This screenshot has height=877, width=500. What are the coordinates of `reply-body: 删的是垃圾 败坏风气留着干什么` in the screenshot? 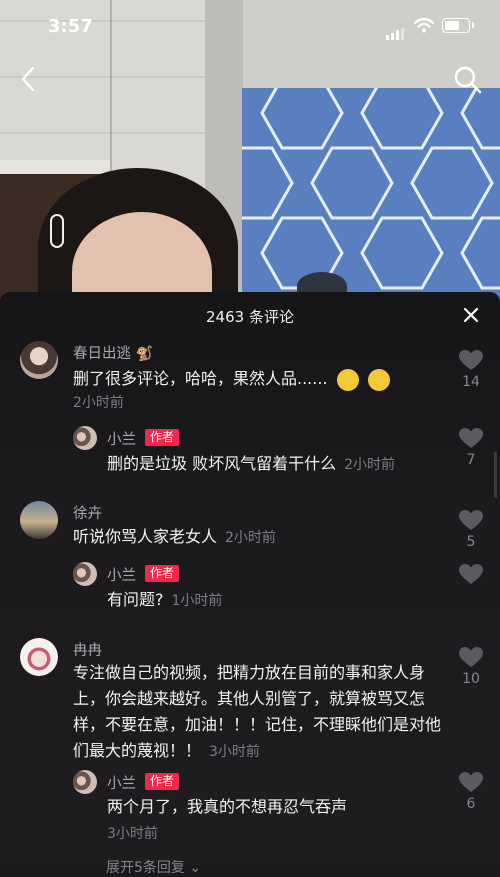 It's located at (222, 463).